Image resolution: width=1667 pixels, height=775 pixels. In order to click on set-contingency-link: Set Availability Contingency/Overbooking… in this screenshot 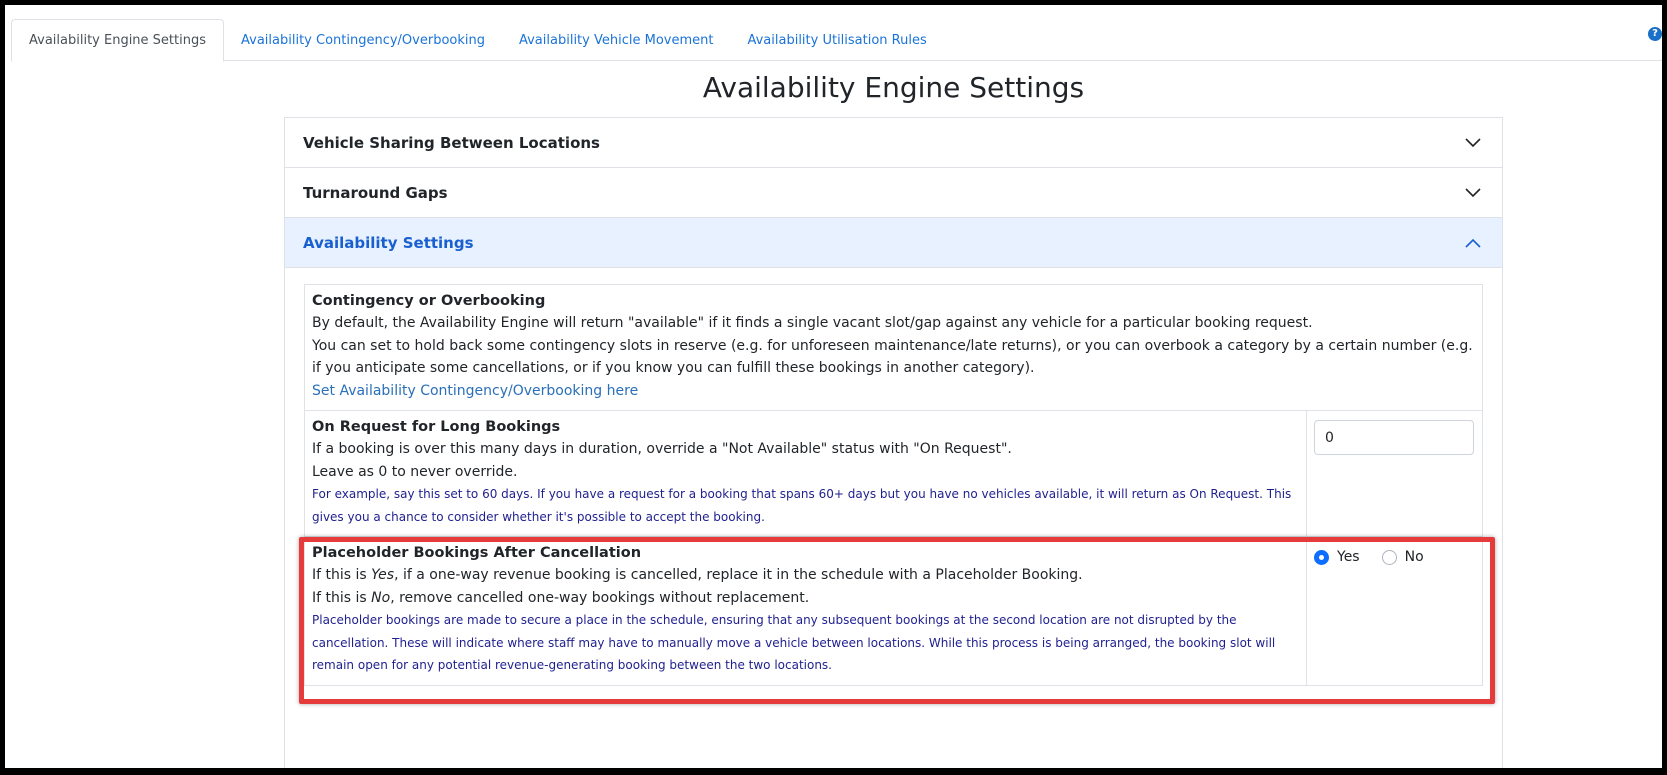, I will do `click(475, 391)`.